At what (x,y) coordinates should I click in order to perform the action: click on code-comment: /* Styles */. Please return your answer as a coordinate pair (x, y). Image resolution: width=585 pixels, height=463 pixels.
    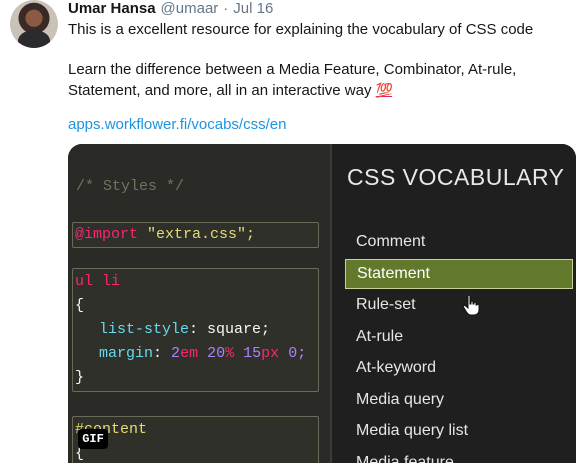
    Looking at the image, I should click on (130, 186).